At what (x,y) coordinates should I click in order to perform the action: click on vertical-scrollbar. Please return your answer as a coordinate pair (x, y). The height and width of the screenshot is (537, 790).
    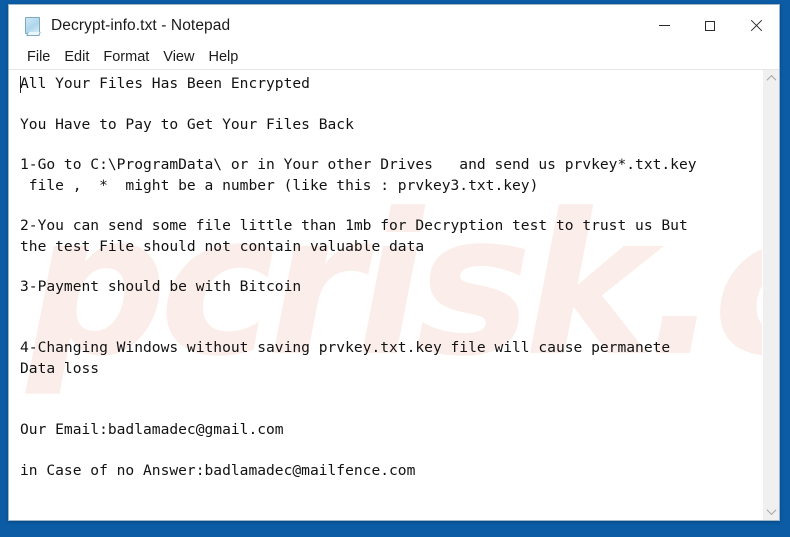
    Looking at the image, I should click on (770, 295).